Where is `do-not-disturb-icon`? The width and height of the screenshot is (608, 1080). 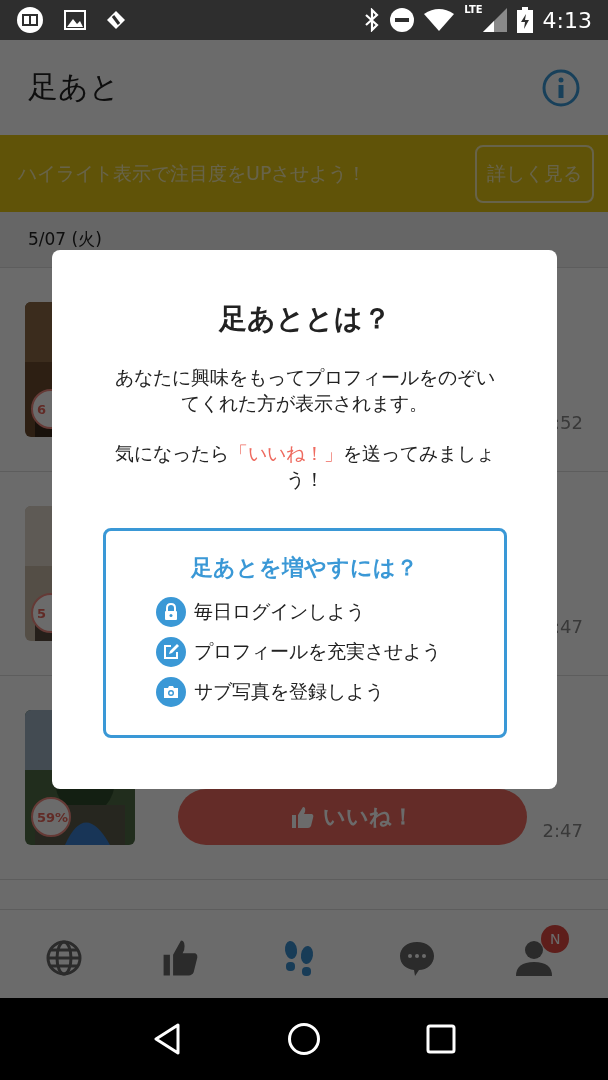
do-not-disturb-icon is located at coordinates (402, 20).